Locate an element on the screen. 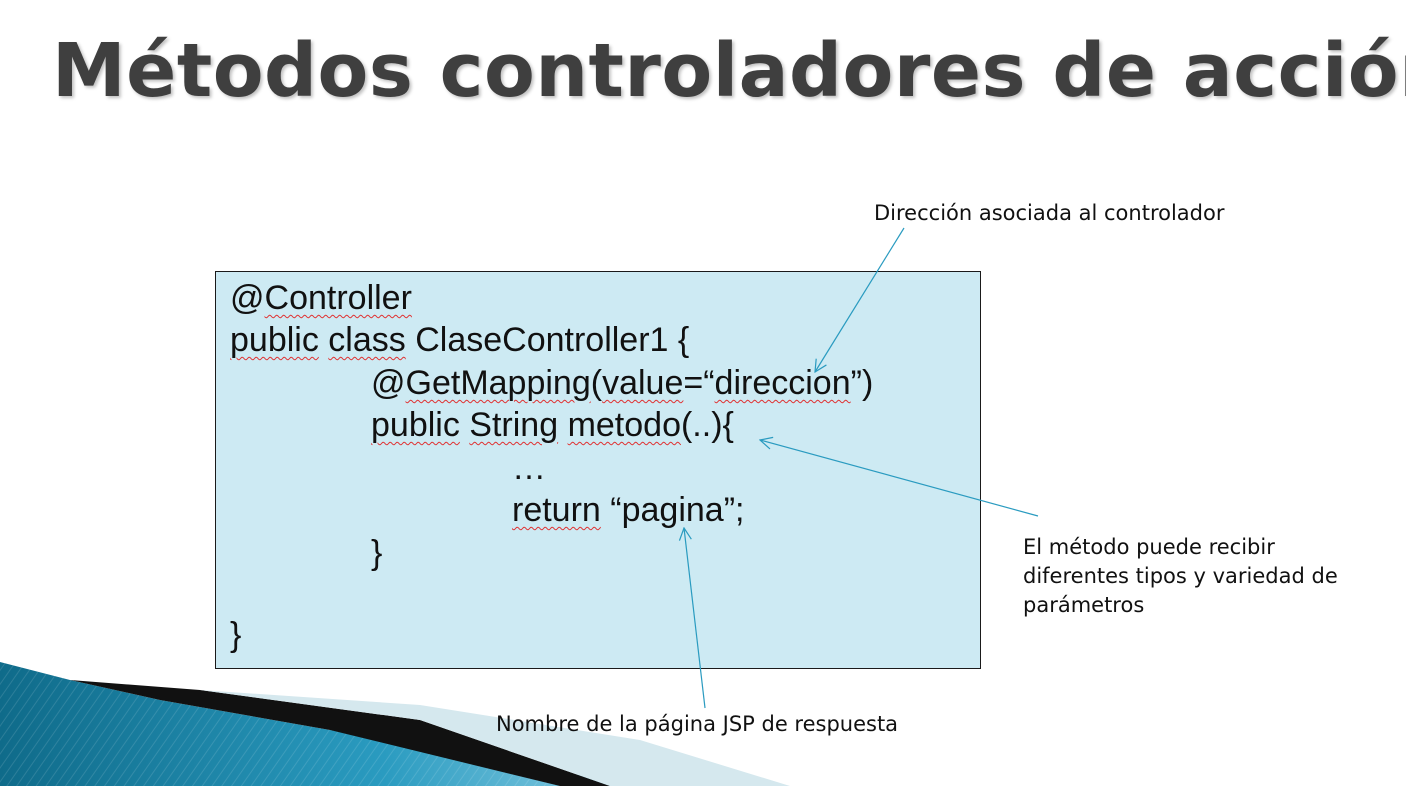  code-line-close-method: } is located at coordinates (377, 553).